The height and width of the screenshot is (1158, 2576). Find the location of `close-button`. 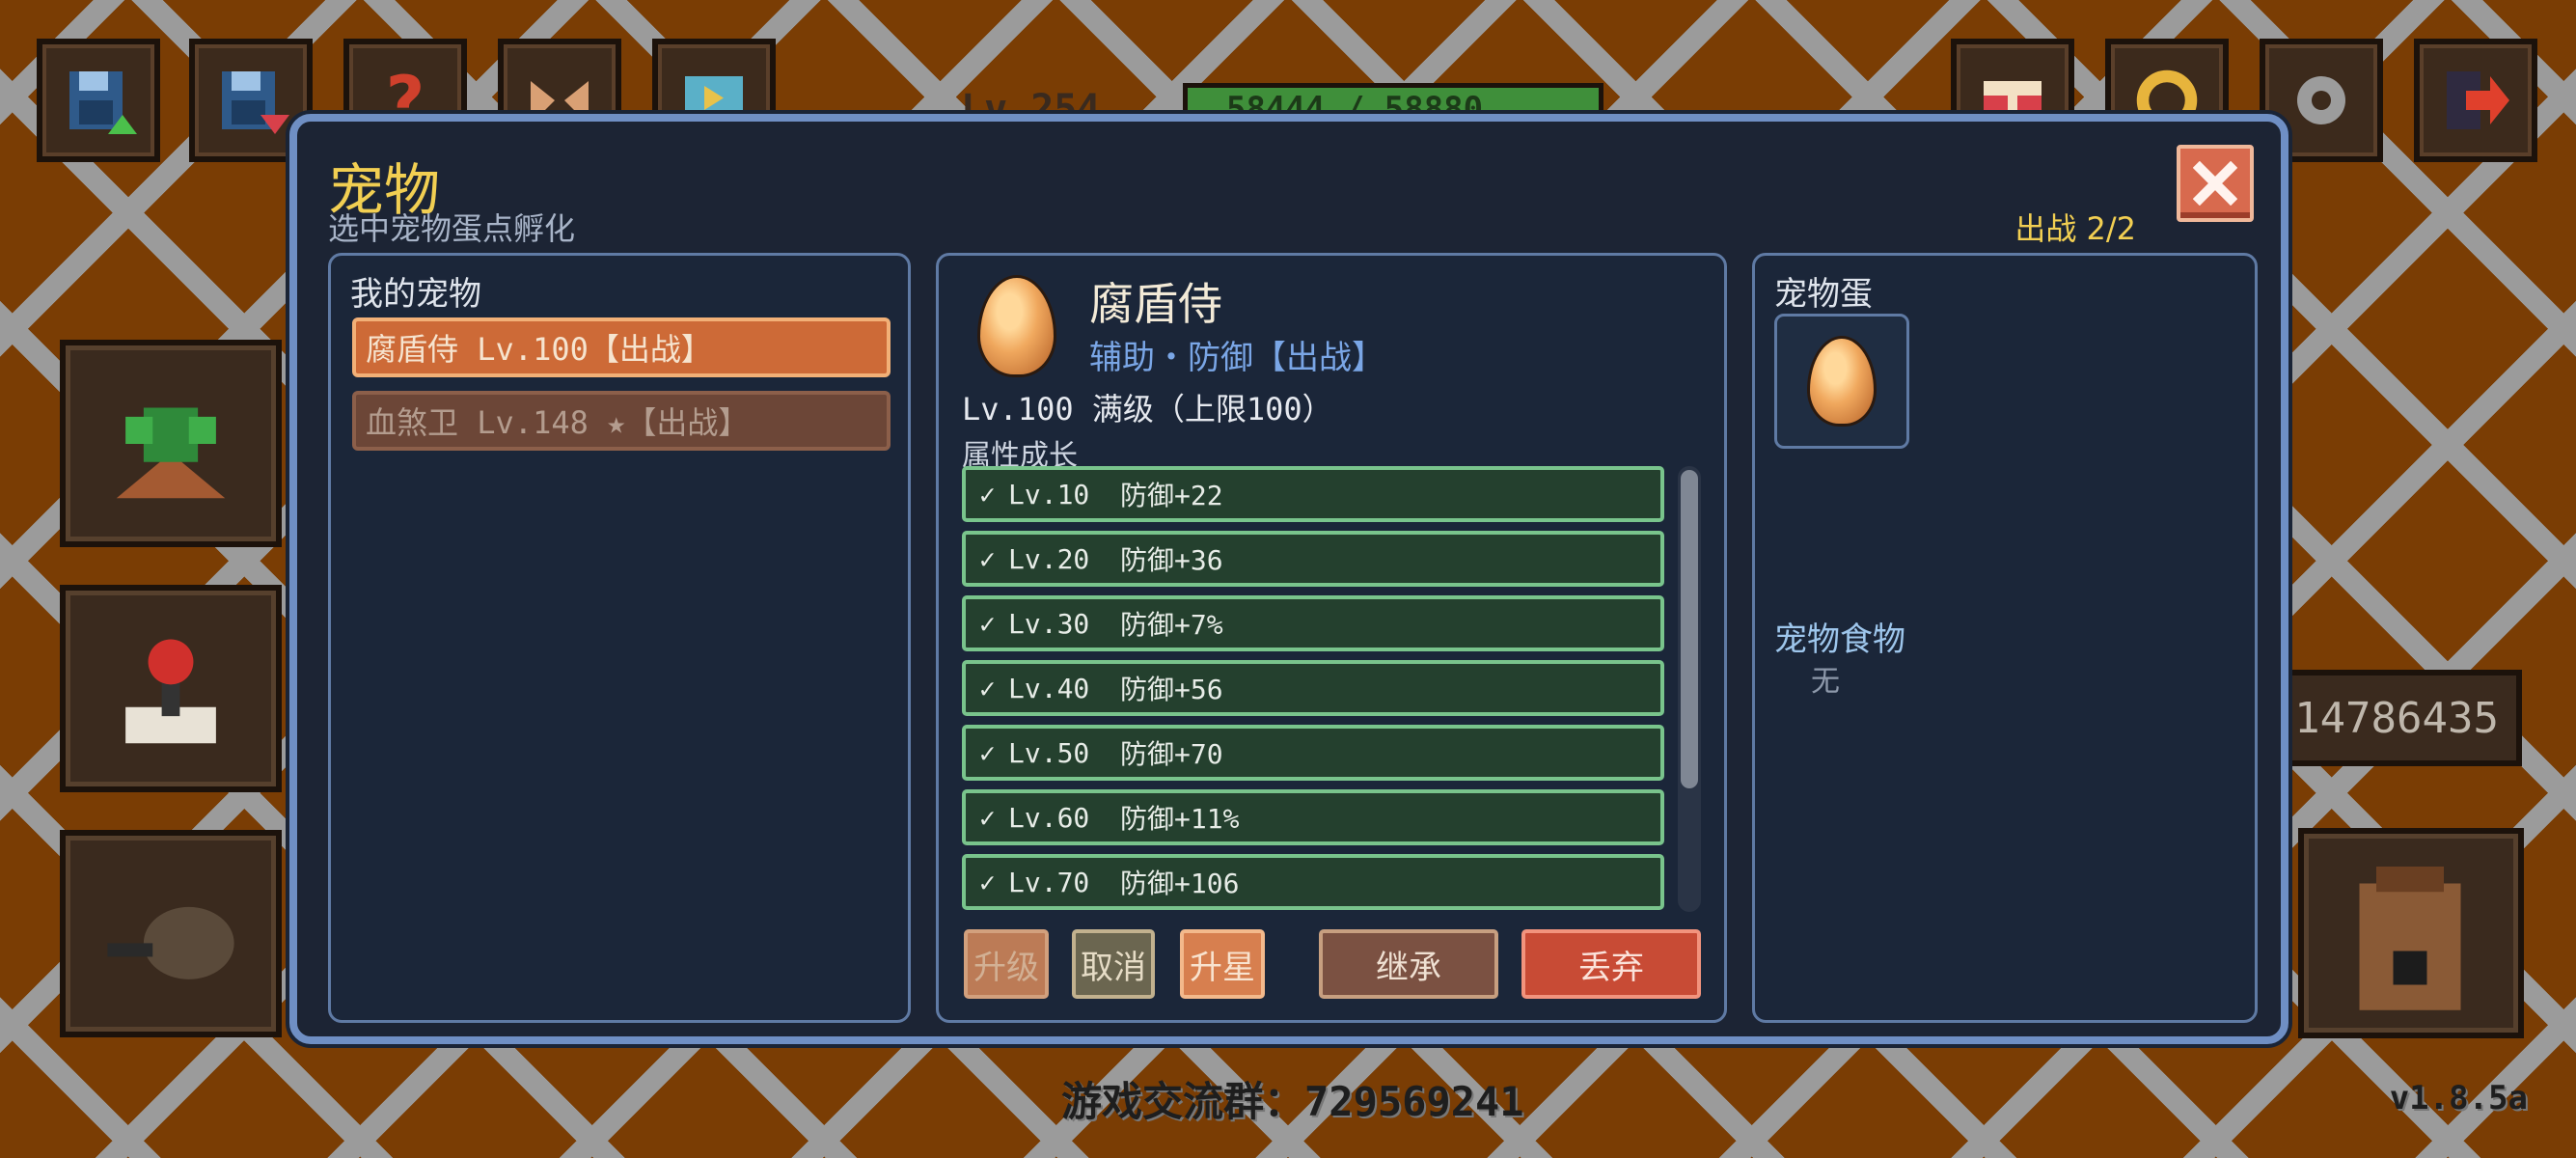

close-button is located at coordinates (2216, 183).